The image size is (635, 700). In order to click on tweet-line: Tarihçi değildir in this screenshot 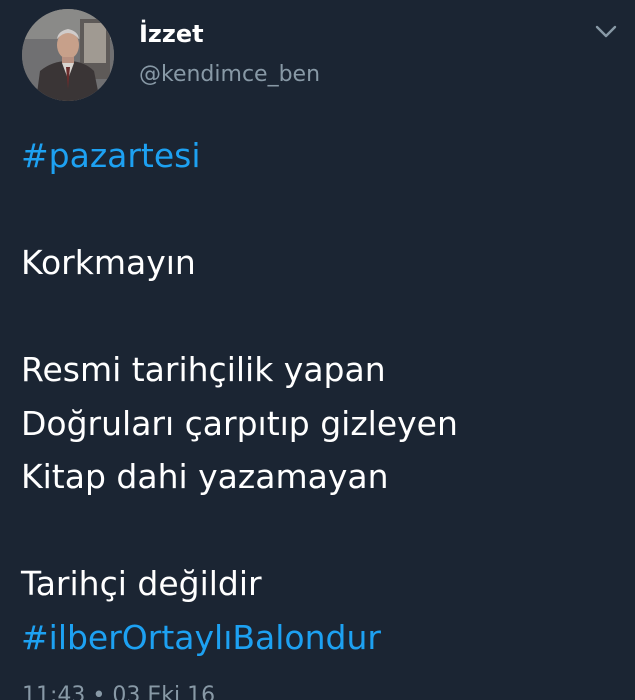, I will do `click(141, 583)`.